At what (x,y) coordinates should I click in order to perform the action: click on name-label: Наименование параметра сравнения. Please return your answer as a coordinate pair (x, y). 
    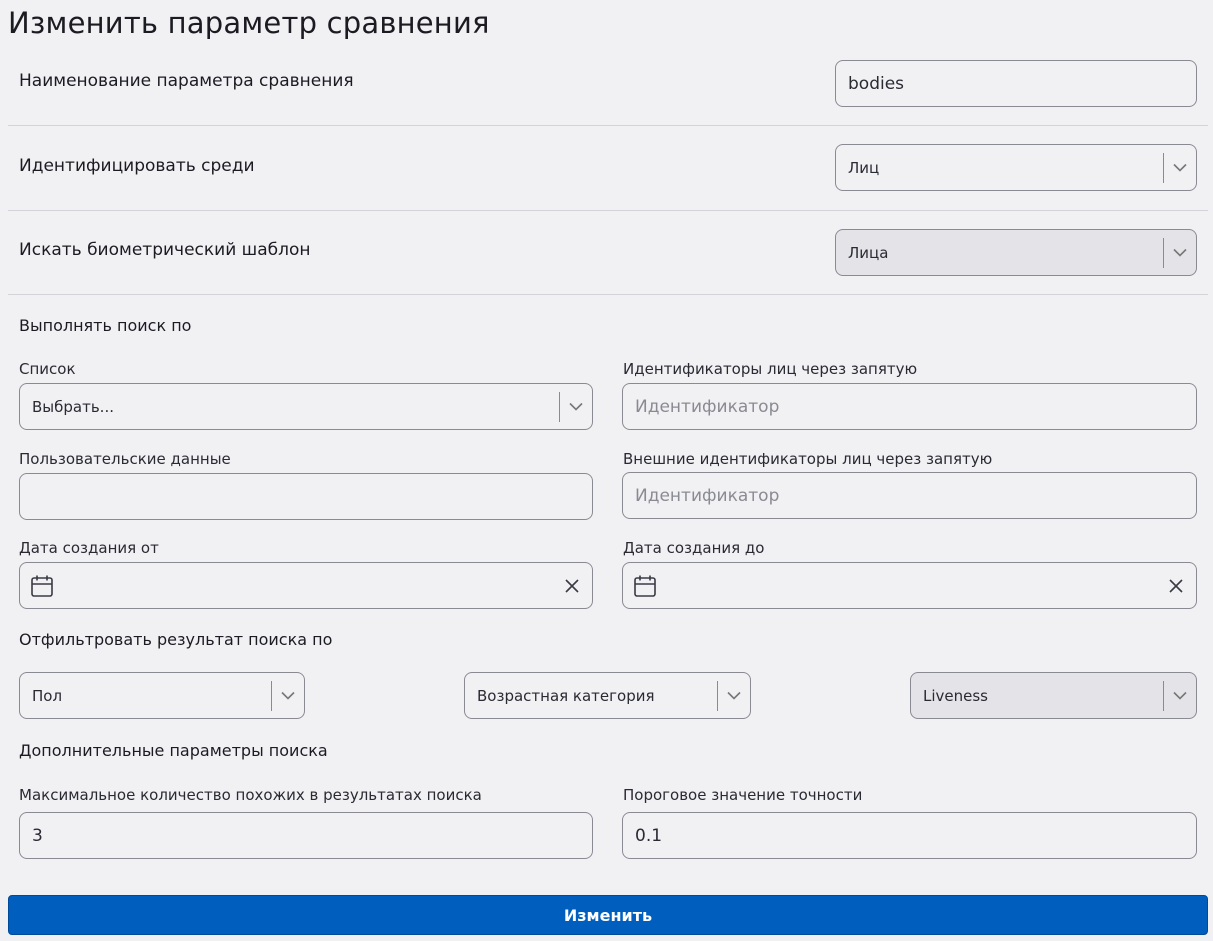
    Looking at the image, I should click on (186, 81).